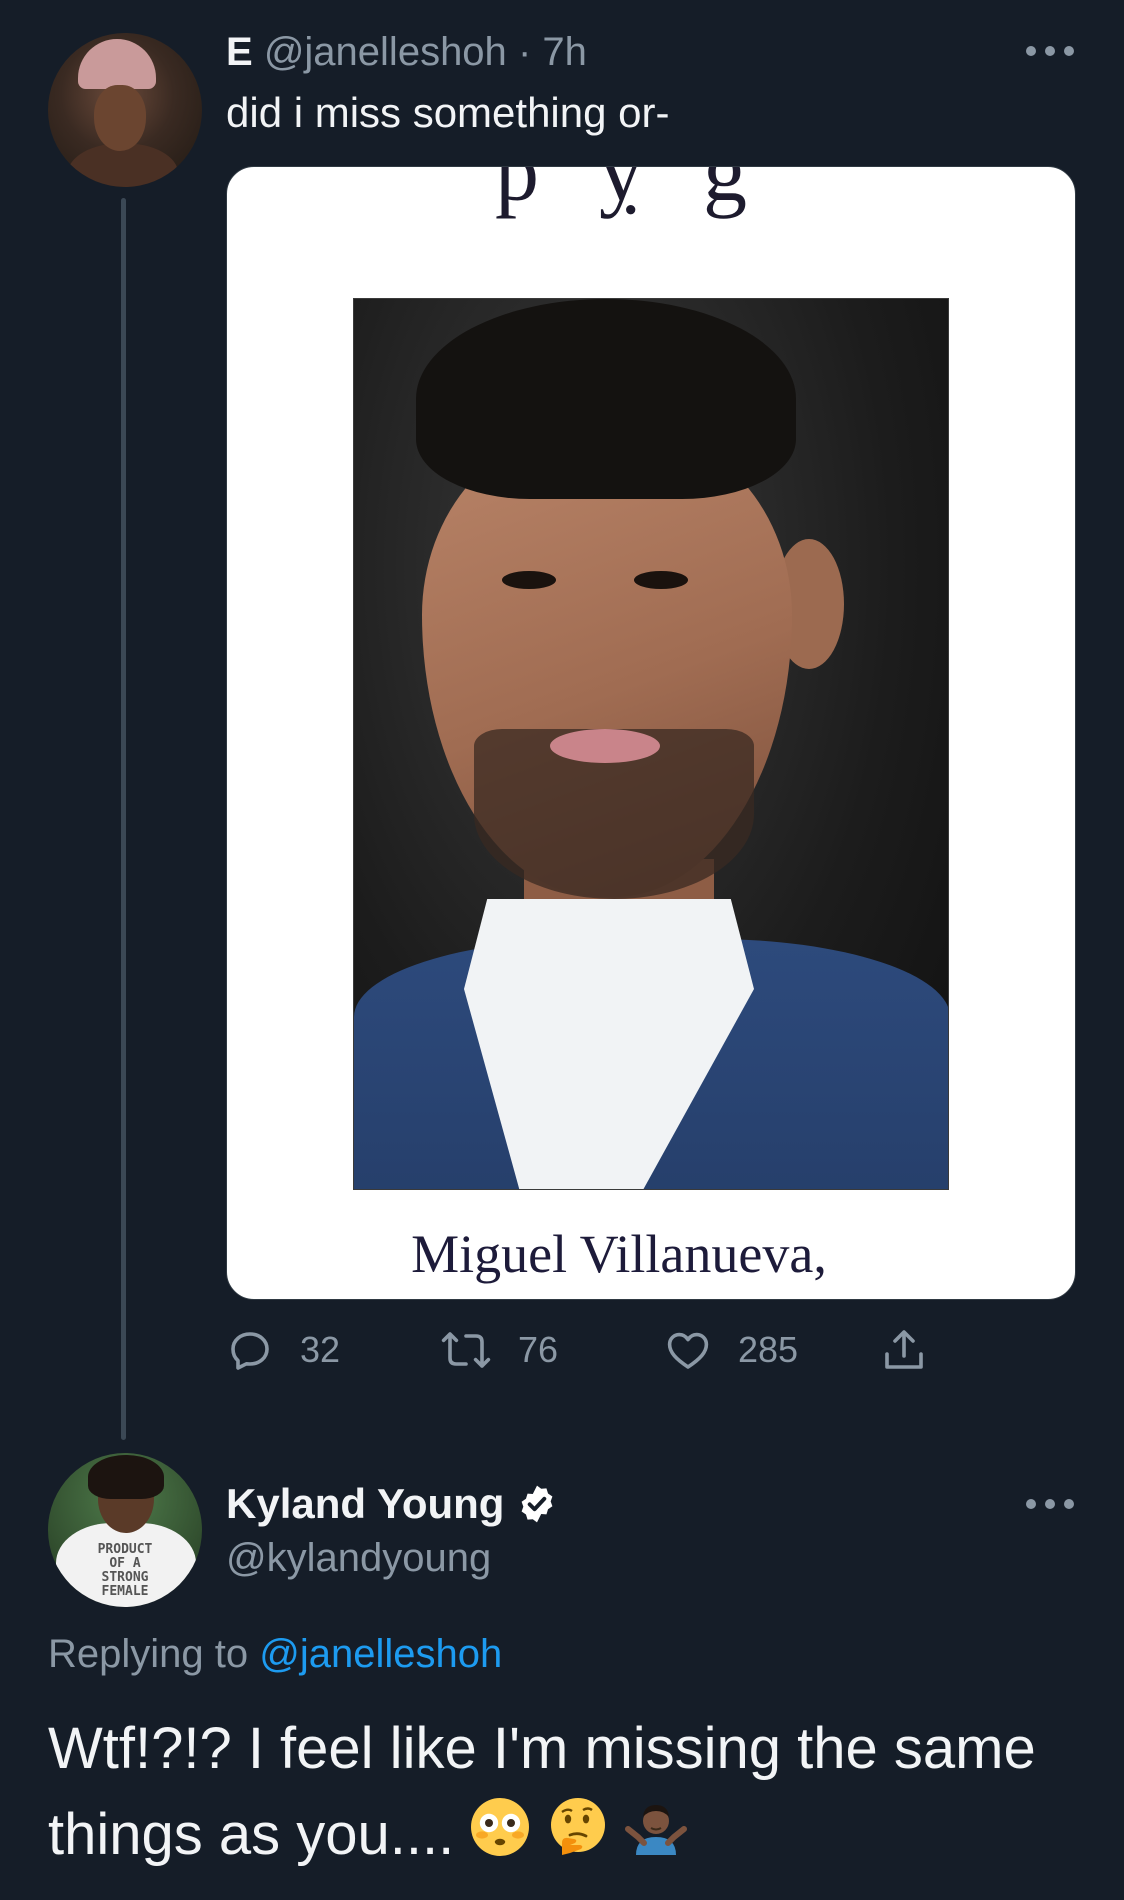 The height and width of the screenshot is (1900, 1124). Describe the element at coordinates (619, 1254) in the screenshot. I see `media-caption-name: Miguel Villanueva,` at that location.